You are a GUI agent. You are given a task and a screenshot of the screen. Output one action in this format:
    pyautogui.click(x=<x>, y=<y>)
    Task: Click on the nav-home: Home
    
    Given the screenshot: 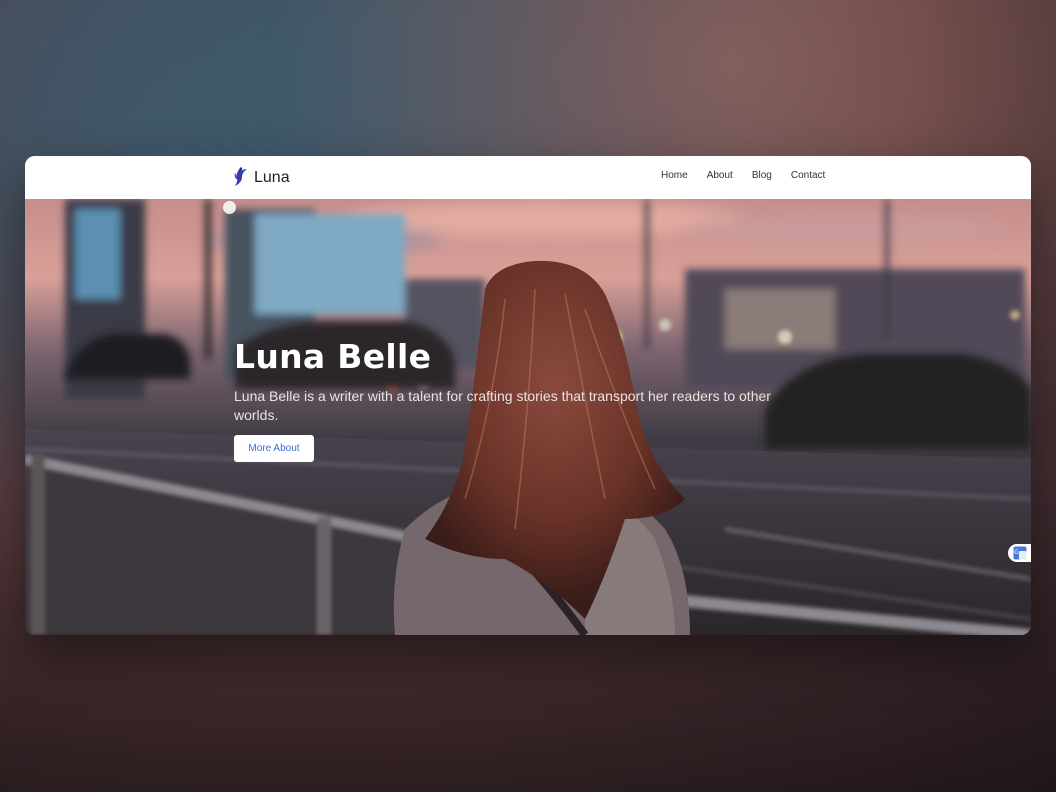 What is the action you would take?
    pyautogui.click(x=674, y=175)
    